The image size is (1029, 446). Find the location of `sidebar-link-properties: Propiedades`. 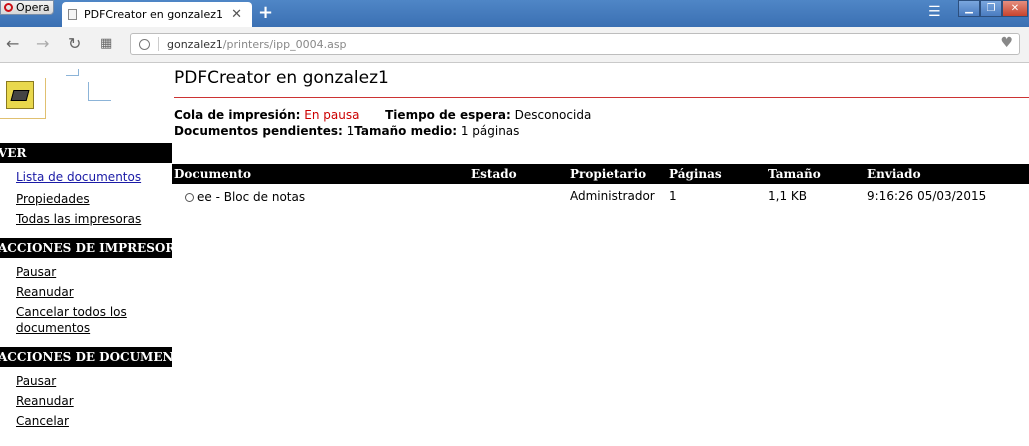

sidebar-link-properties: Propiedades is located at coordinates (94, 199).